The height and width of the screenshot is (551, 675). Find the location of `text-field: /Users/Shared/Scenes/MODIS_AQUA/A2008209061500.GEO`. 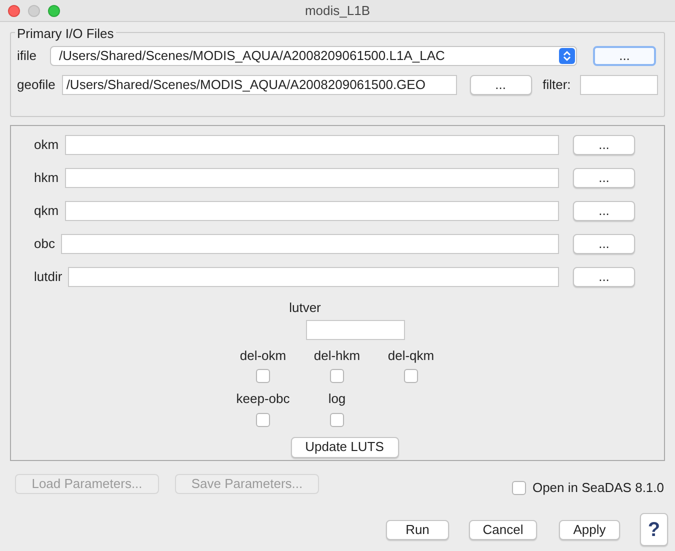

text-field: /Users/Shared/Scenes/MODIS_AQUA/A2008209061500.GEO is located at coordinates (259, 85).